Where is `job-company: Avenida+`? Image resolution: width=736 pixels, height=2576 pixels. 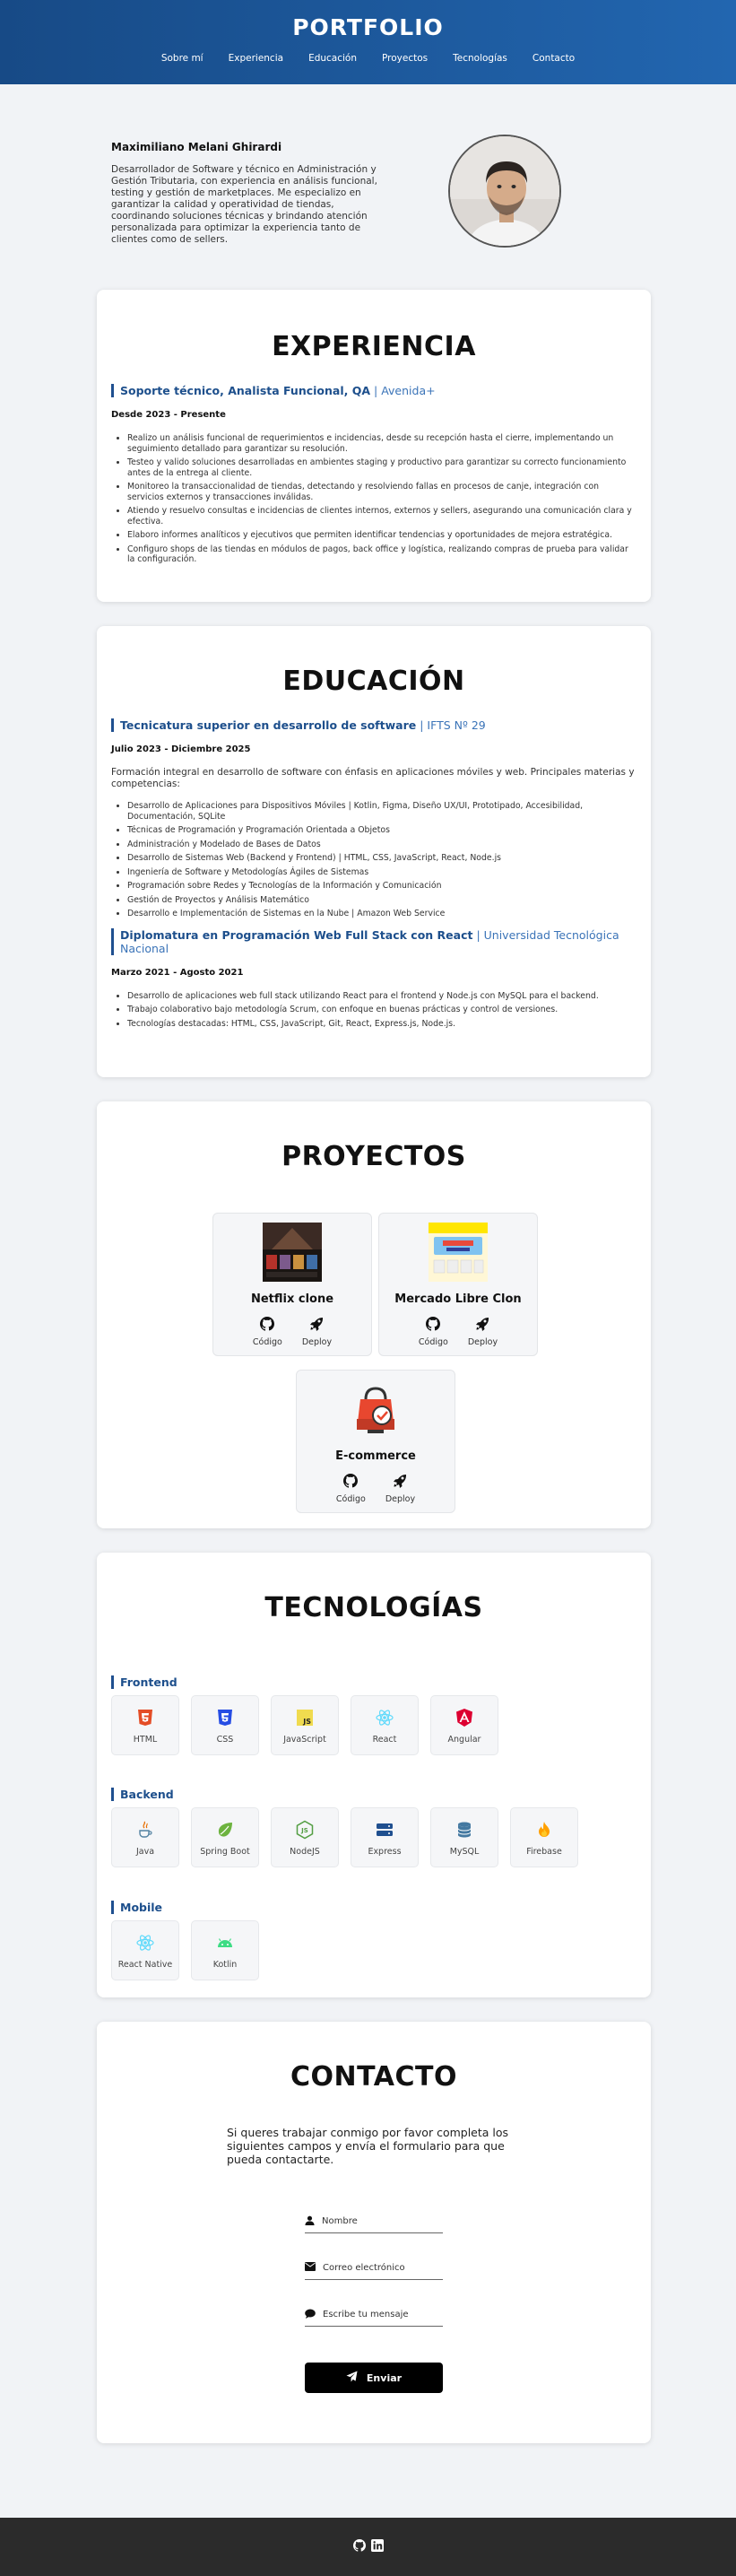 job-company: Avenida+ is located at coordinates (409, 390).